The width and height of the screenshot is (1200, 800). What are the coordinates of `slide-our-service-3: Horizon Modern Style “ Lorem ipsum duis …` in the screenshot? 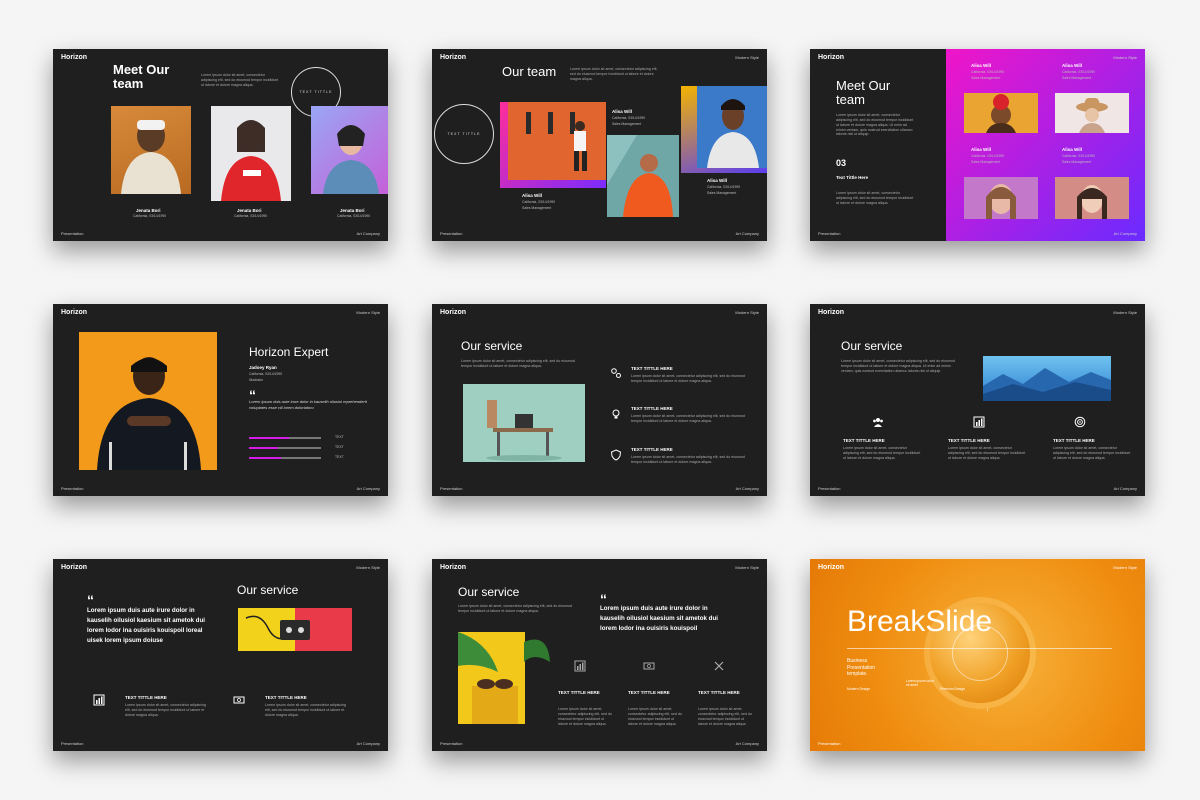 It's located at (220, 655).